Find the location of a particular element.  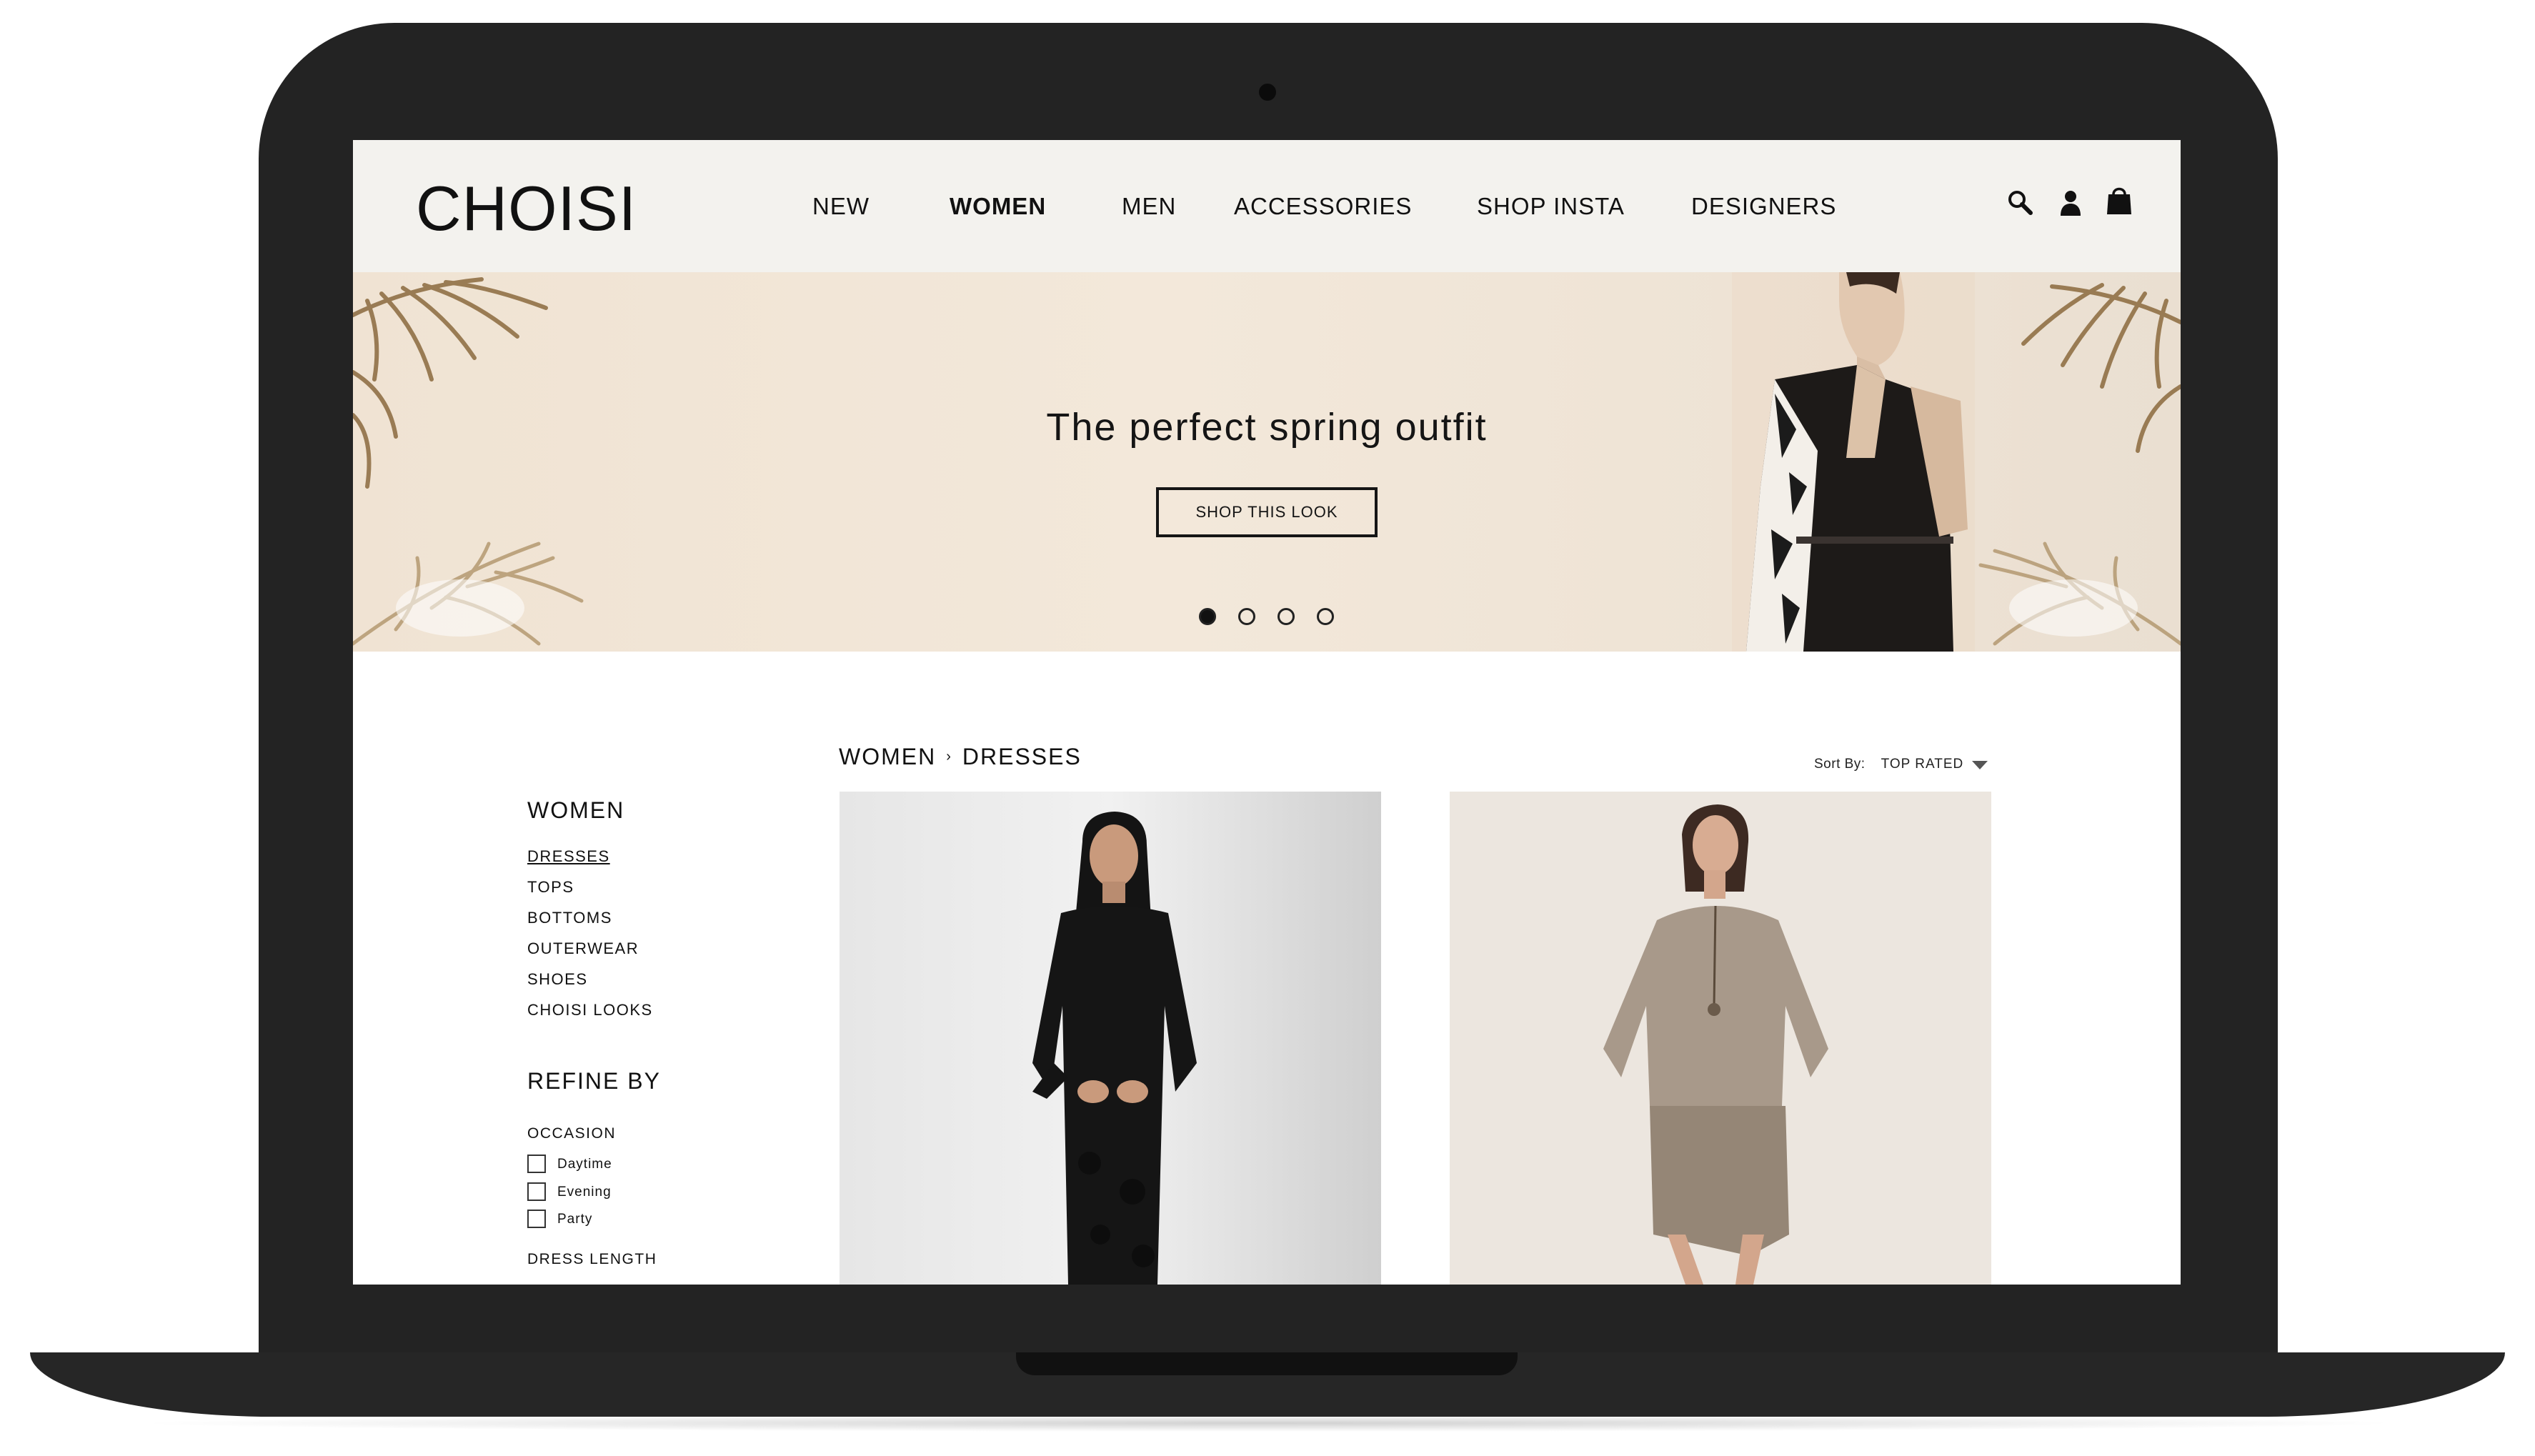

shopping-bag-icon is located at coordinates (2119, 198).